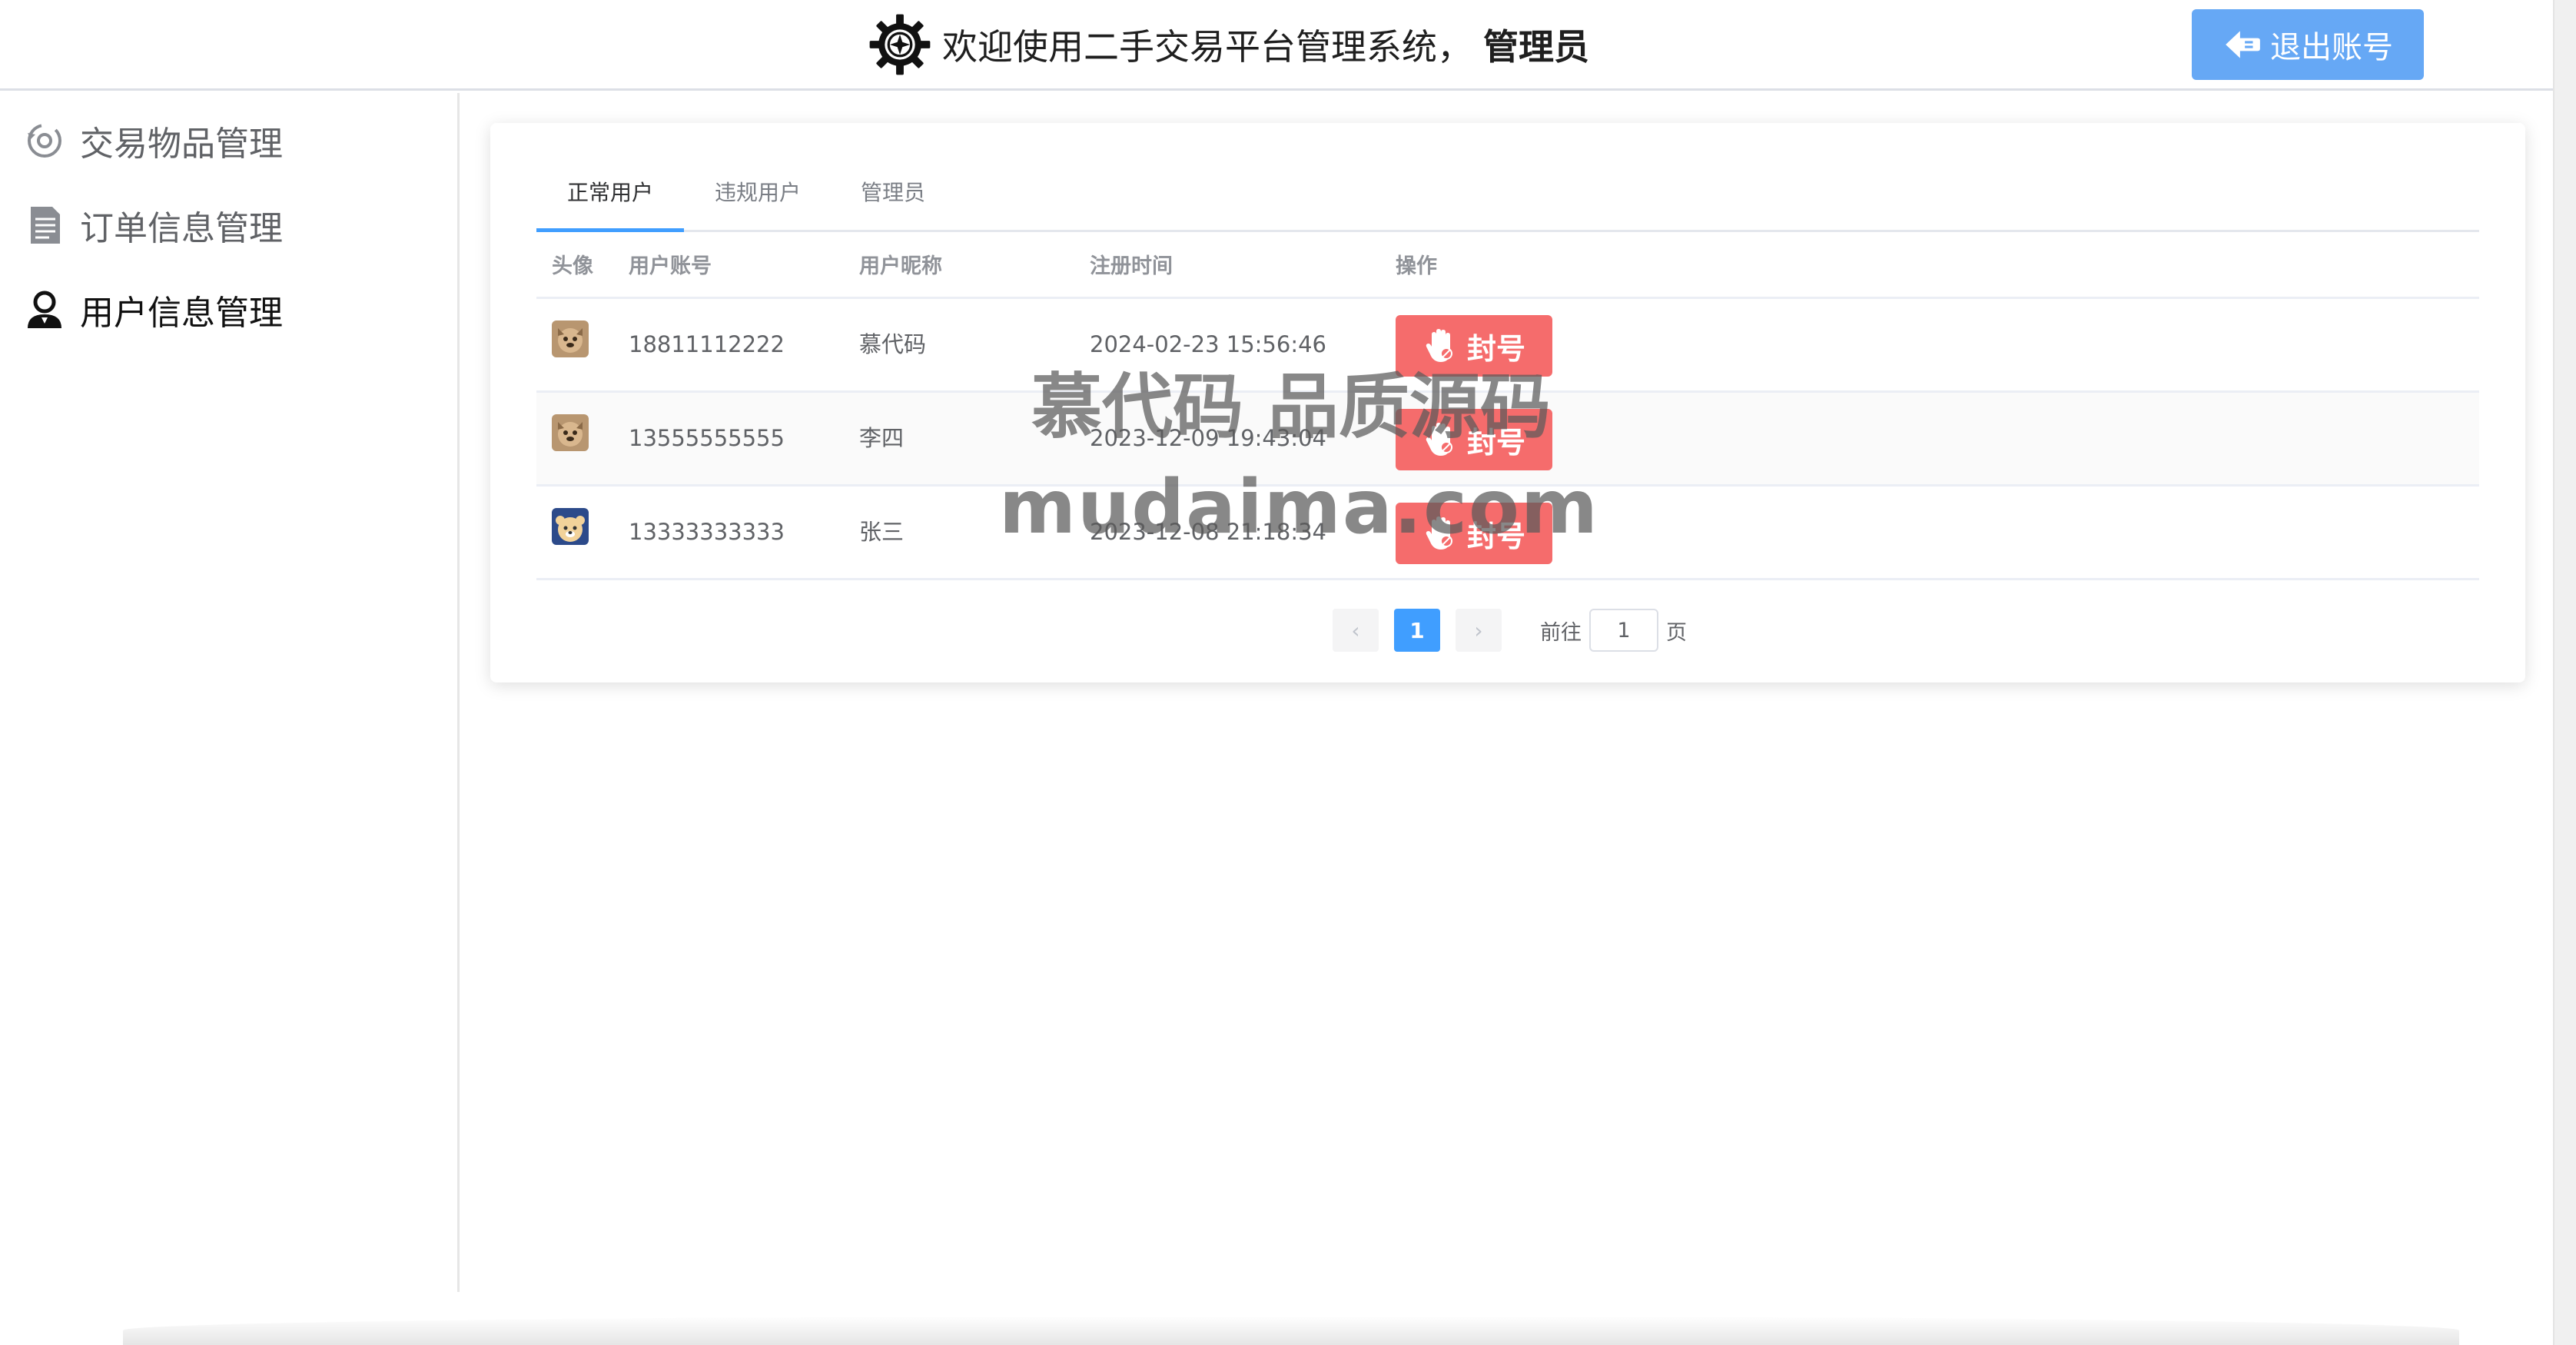 The image size is (2576, 1345). Describe the element at coordinates (707, 438) in the screenshot. I see `cell-account: 13555555555` at that location.